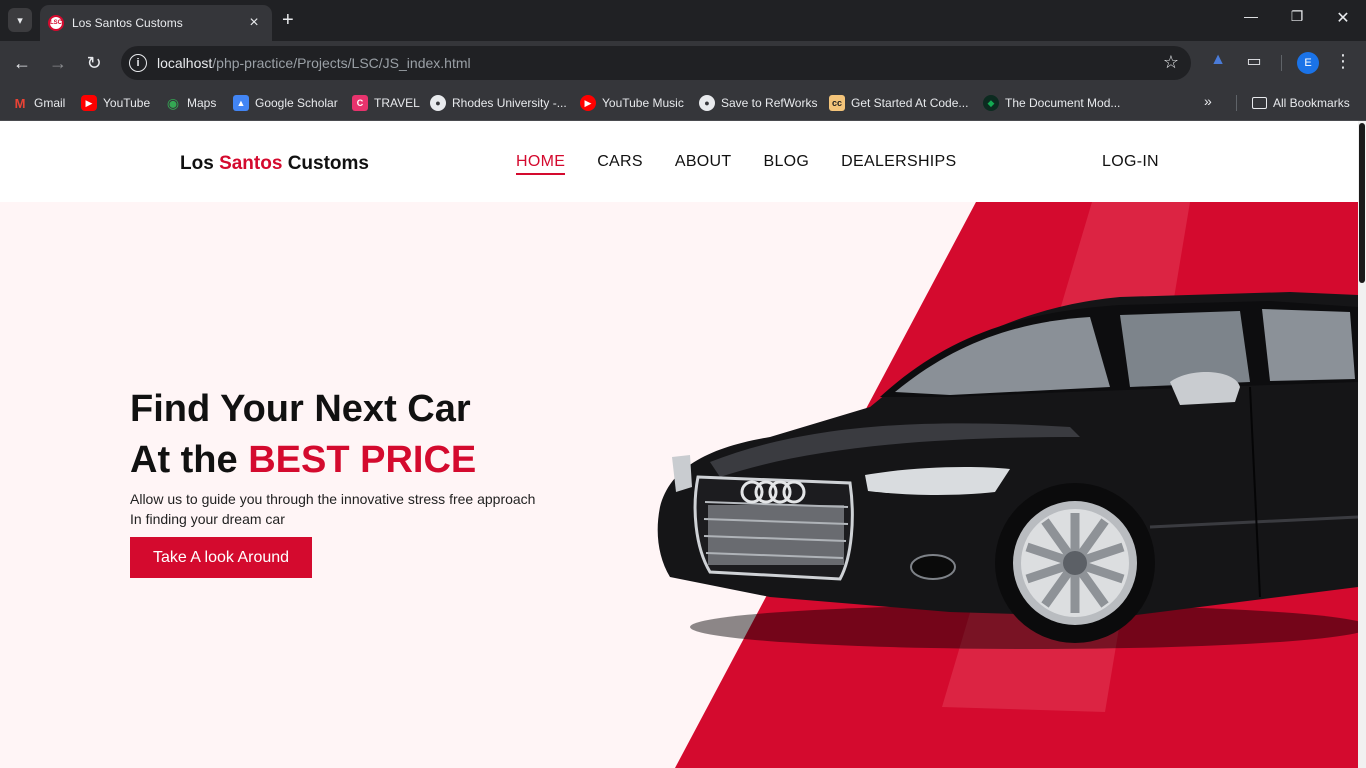 The height and width of the screenshot is (768, 1366). Describe the element at coordinates (1308, 63) in the screenshot. I see `profile-avatar: E` at that location.